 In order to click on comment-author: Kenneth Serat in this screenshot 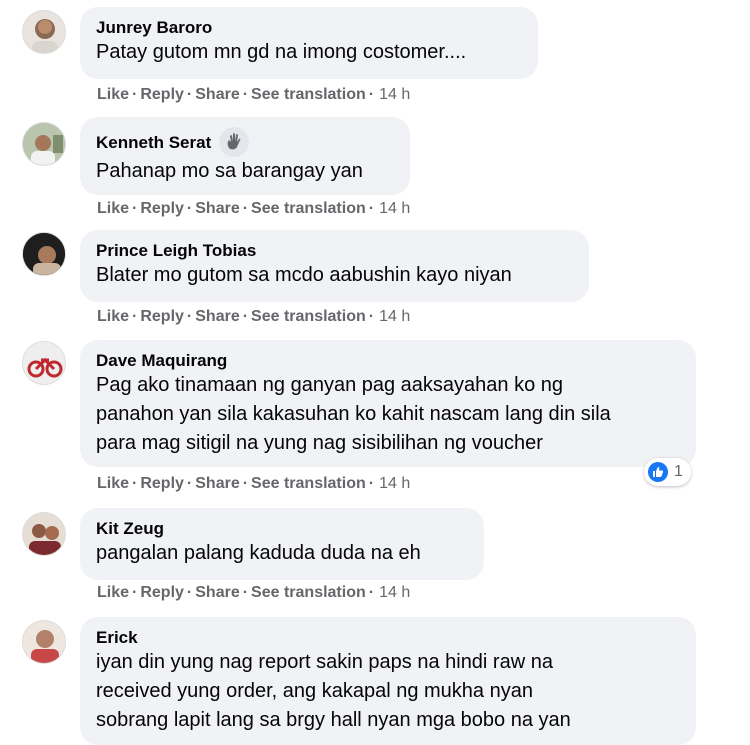, I will do `click(245, 142)`.